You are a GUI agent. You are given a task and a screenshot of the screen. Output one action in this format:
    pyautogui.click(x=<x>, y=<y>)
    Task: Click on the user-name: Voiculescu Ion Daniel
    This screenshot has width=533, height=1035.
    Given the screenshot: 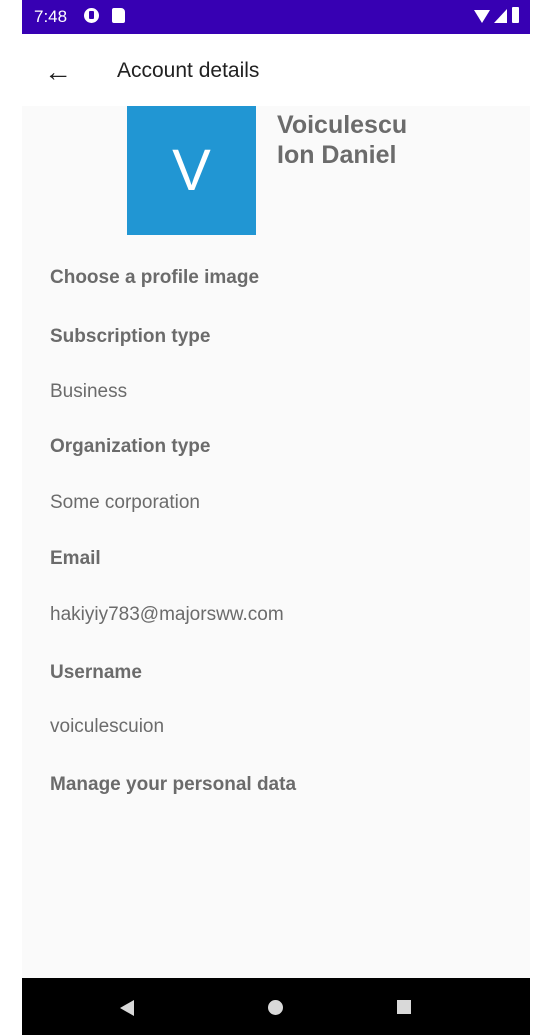 What is the action you would take?
    pyautogui.click(x=342, y=140)
    